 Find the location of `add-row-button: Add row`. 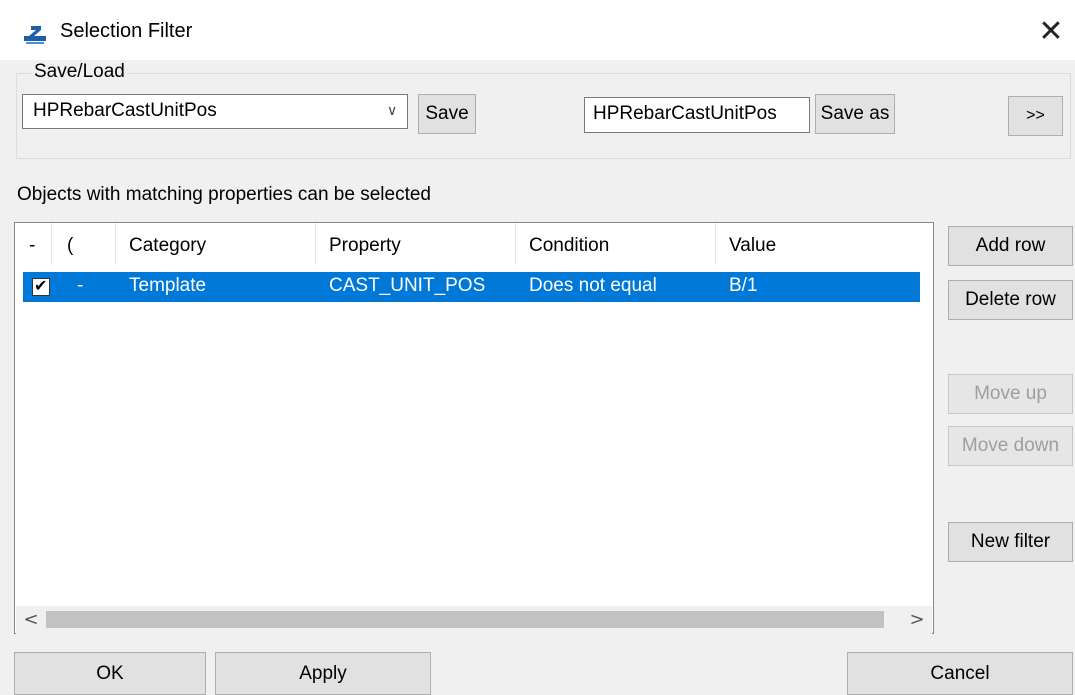

add-row-button: Add row is located at coordinates (1010, 246).